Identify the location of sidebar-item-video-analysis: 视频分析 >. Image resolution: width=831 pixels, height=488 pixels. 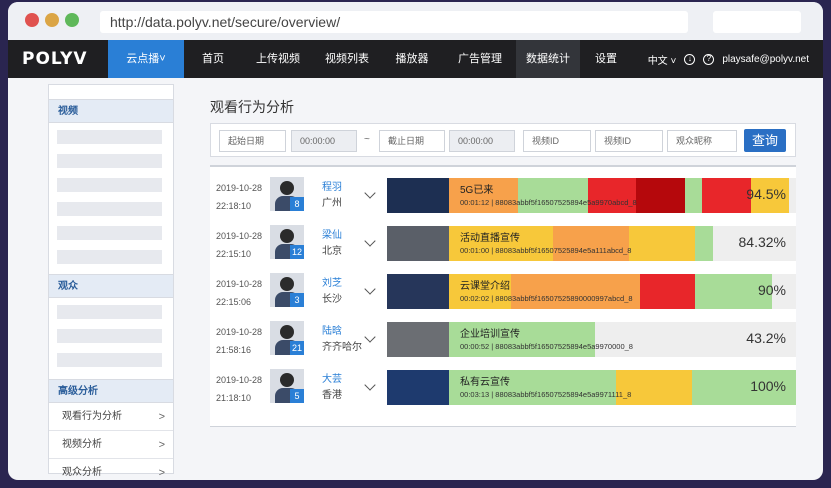
(111, 445).